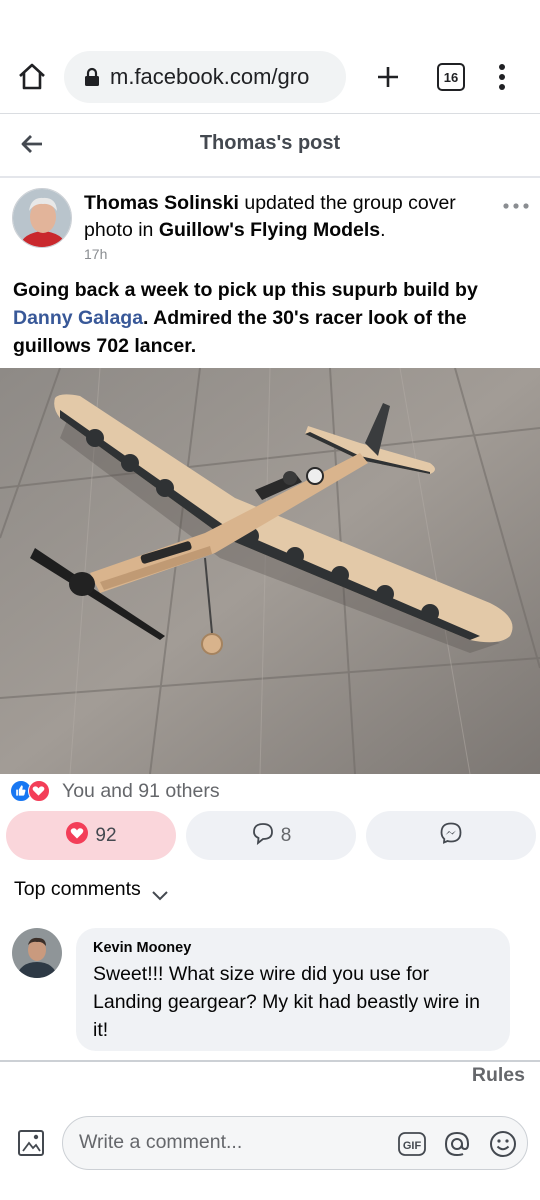 This screenshot has height=1200, width=540. Describe the element at coordinates (457, 1144) in the screenshot. I see `mention-at-icon` at that location.